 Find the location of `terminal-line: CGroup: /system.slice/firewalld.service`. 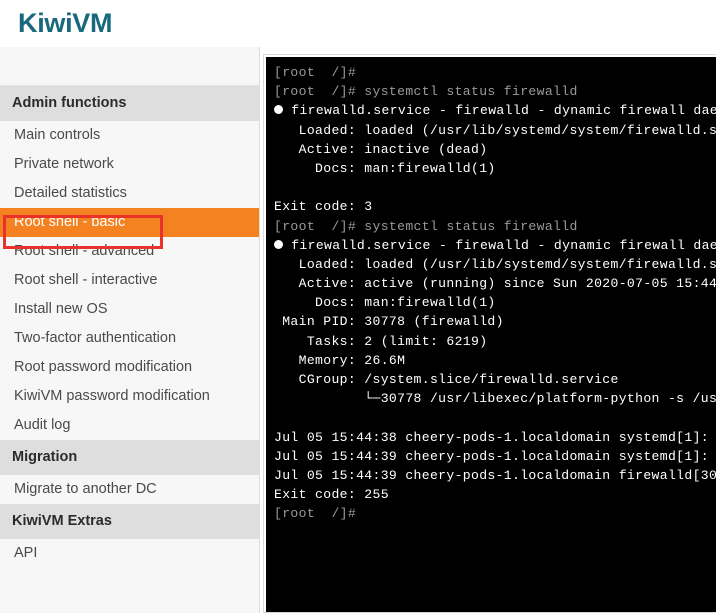

terminal-line: CGroup: /system.slice/firewalld.service is located at coordinates (446, 379).